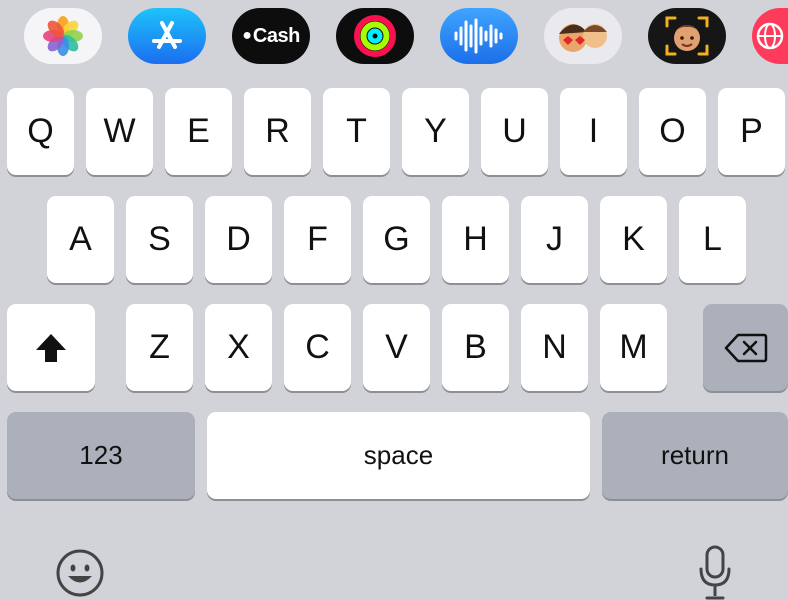 This screenshot has height=600, width=788. Describe the element at coordinates (159, 347) in the screenshot. I see `key-z: Z` at that location.